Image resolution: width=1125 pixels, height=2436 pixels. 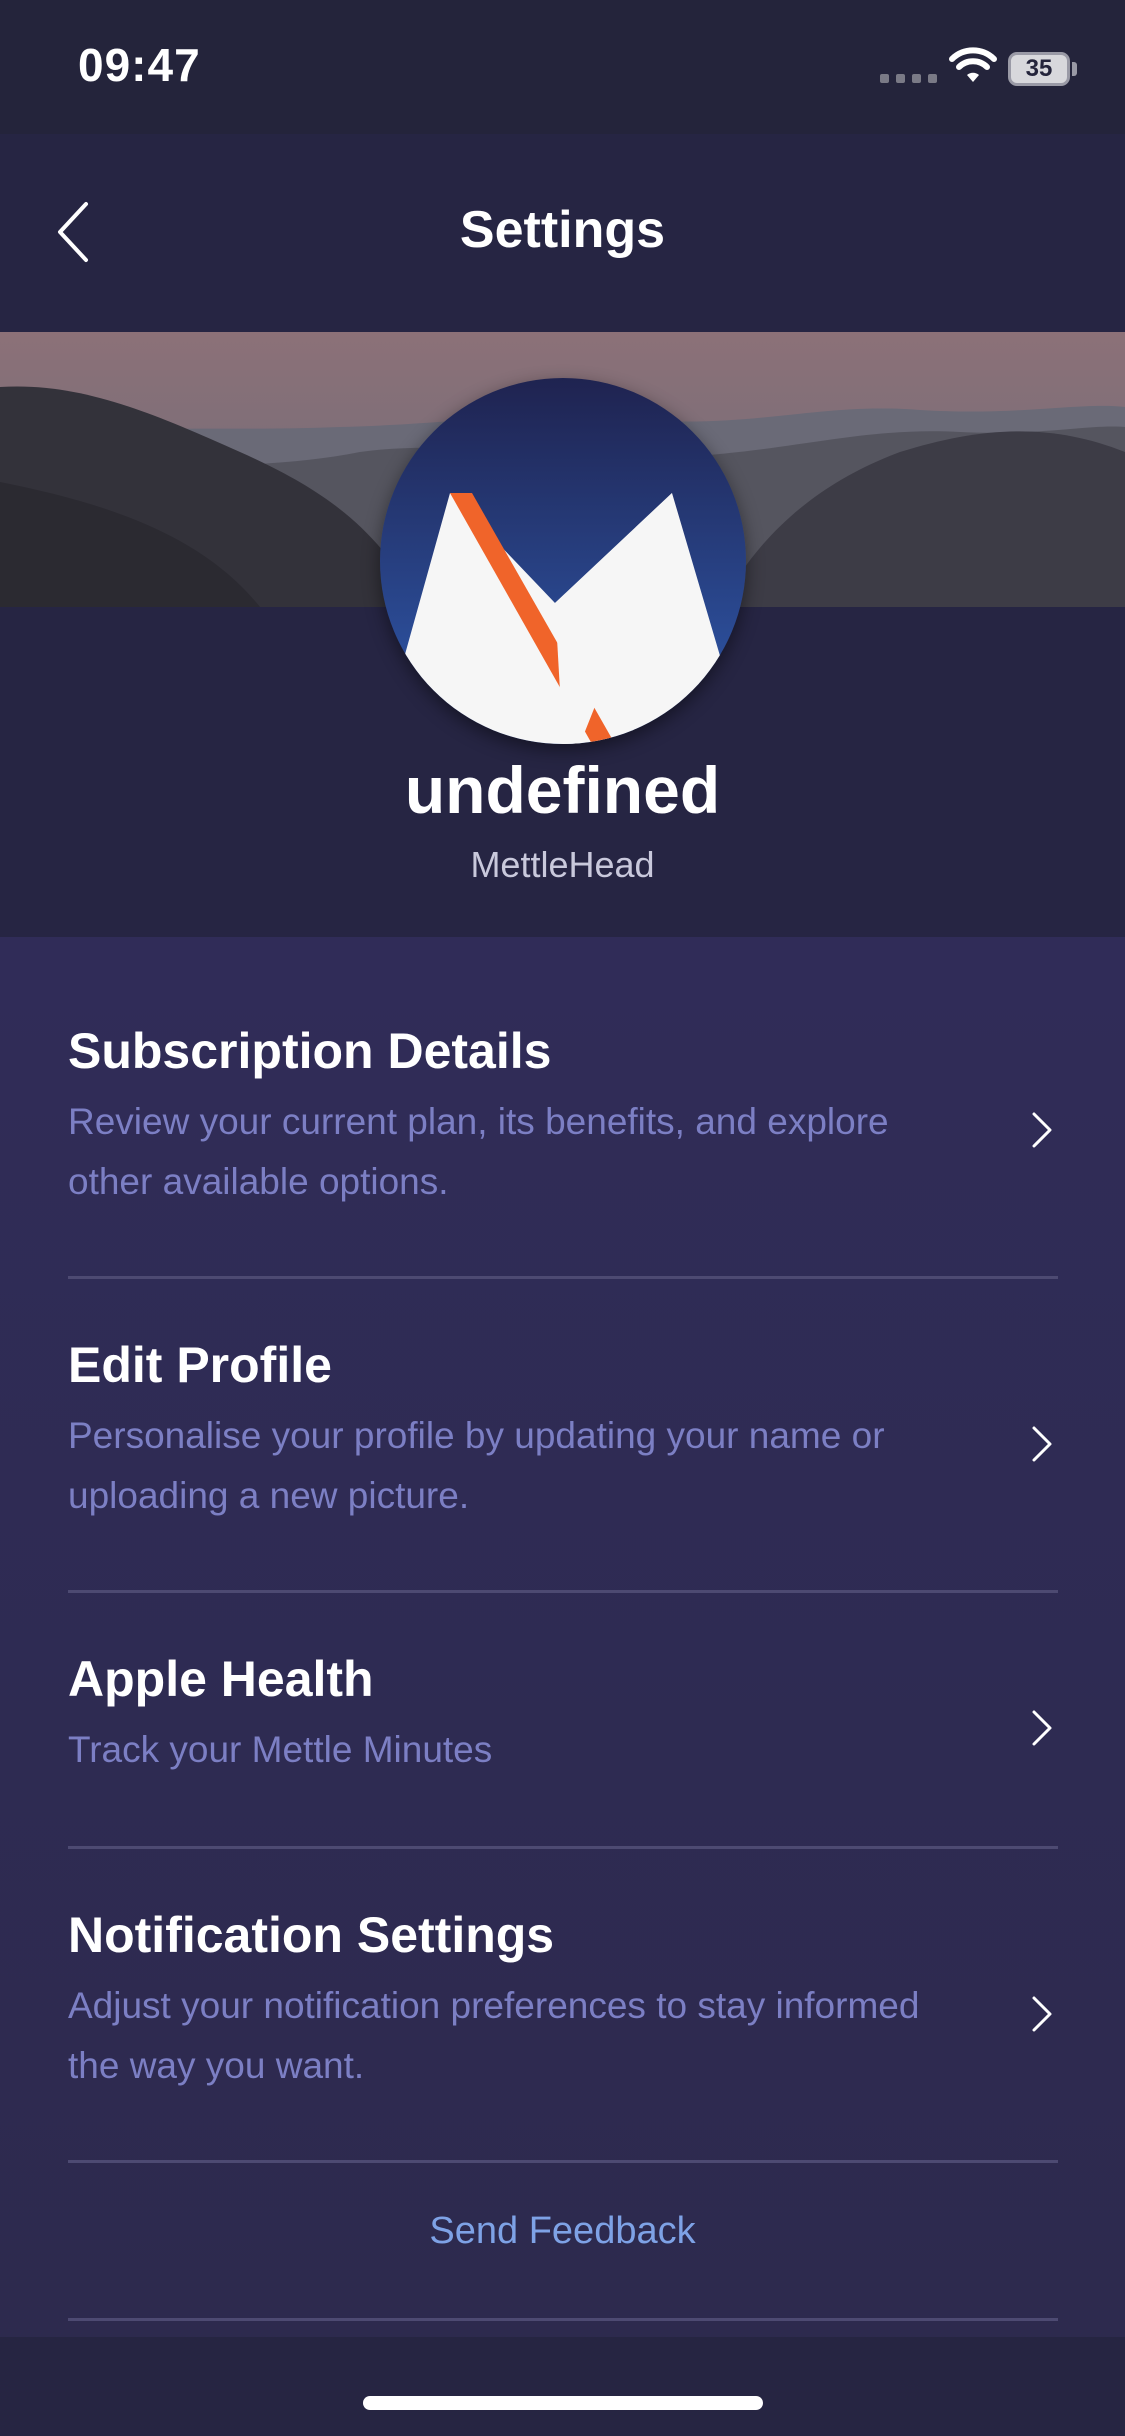 I want to click on item-title: Edit Profile, so click(x=200, y=1365).